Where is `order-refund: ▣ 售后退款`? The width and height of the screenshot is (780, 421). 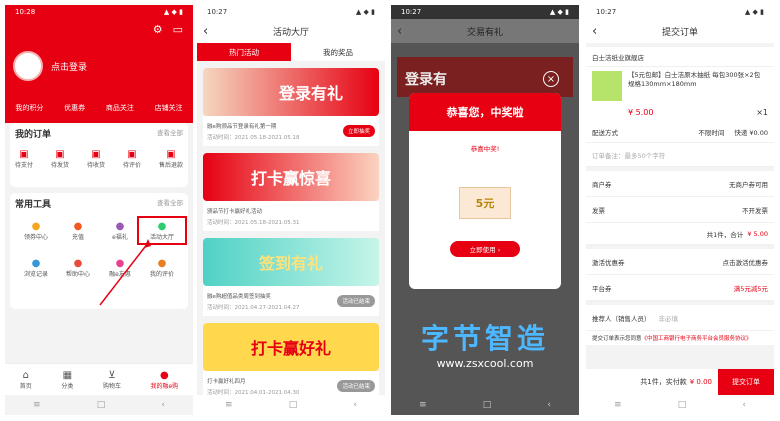 order-refund: ▣ 售后退款 is located at coordinates (171, 159).